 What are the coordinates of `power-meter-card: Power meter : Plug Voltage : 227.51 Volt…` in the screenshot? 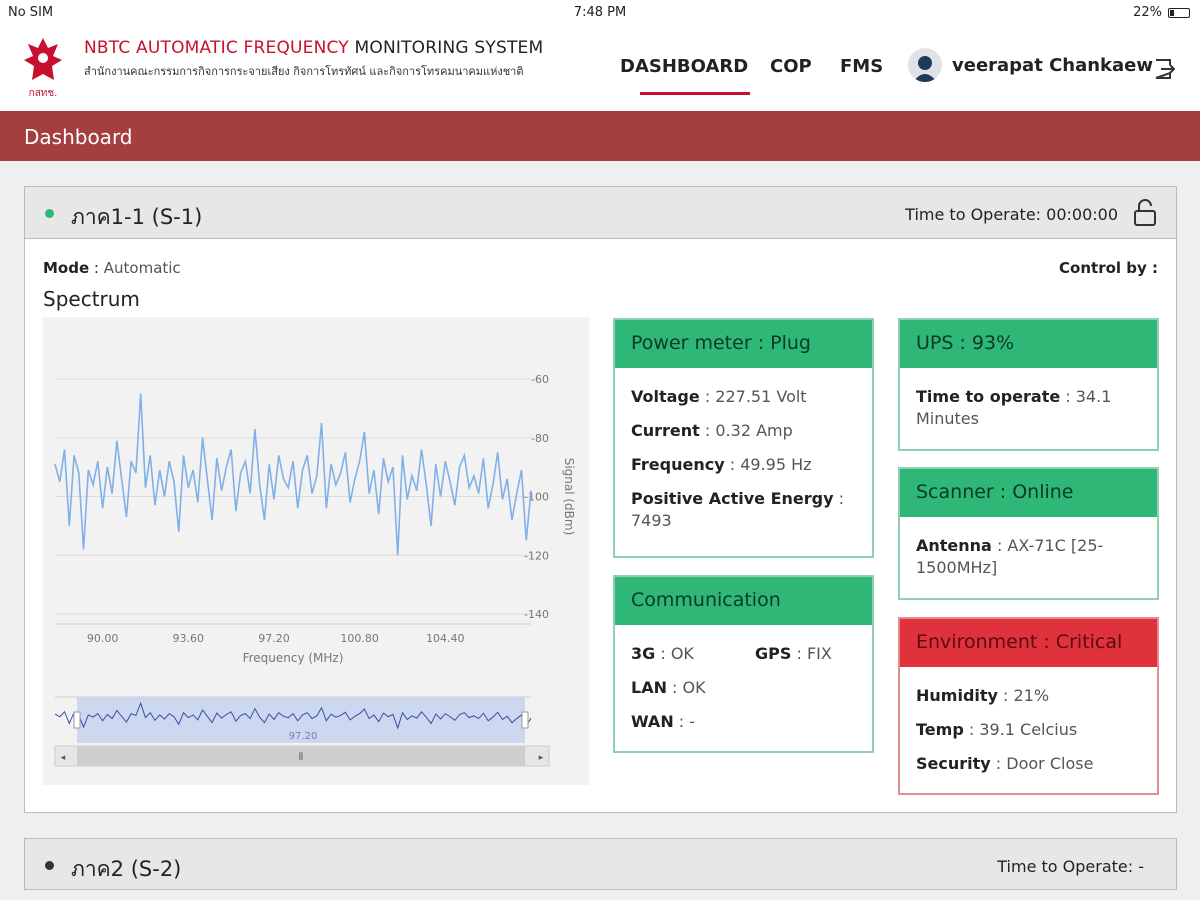 It's located at (743, 438).